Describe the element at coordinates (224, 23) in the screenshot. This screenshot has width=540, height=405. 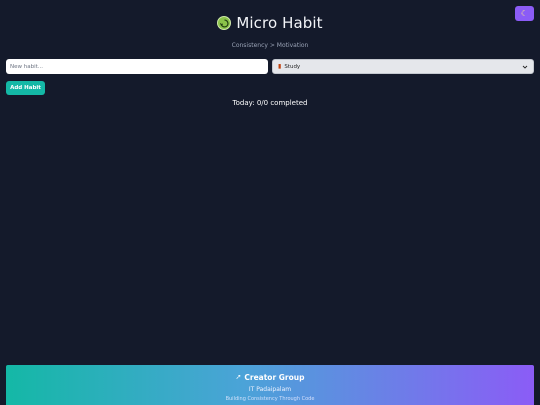
I see `recycle-icon` at that location.